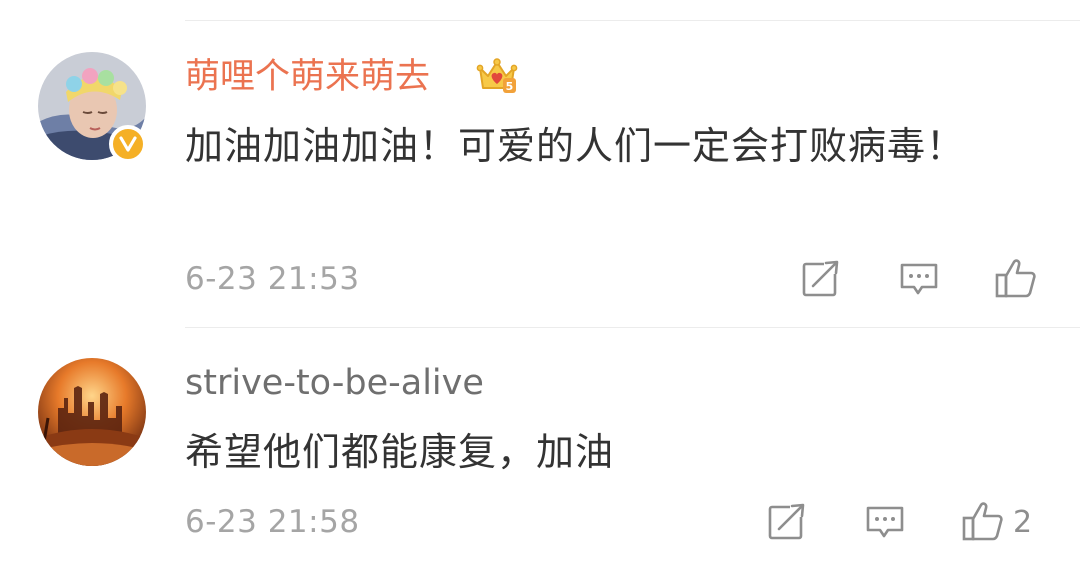 This screenshot has width=1080, height=564. I want to click on avatar, so click(92, 412).